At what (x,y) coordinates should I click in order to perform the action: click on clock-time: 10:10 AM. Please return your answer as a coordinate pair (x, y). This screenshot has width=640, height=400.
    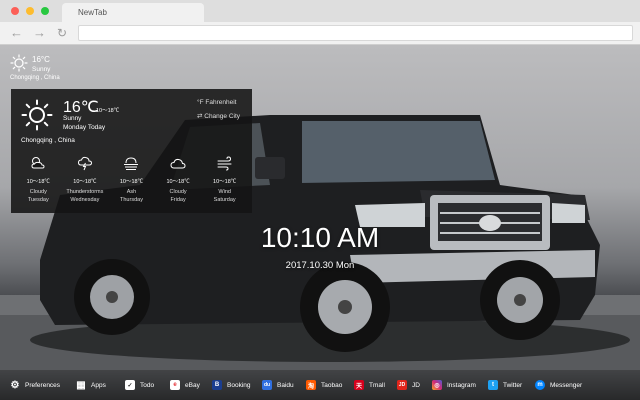
    Looking at the image, I should click on (320, 237).